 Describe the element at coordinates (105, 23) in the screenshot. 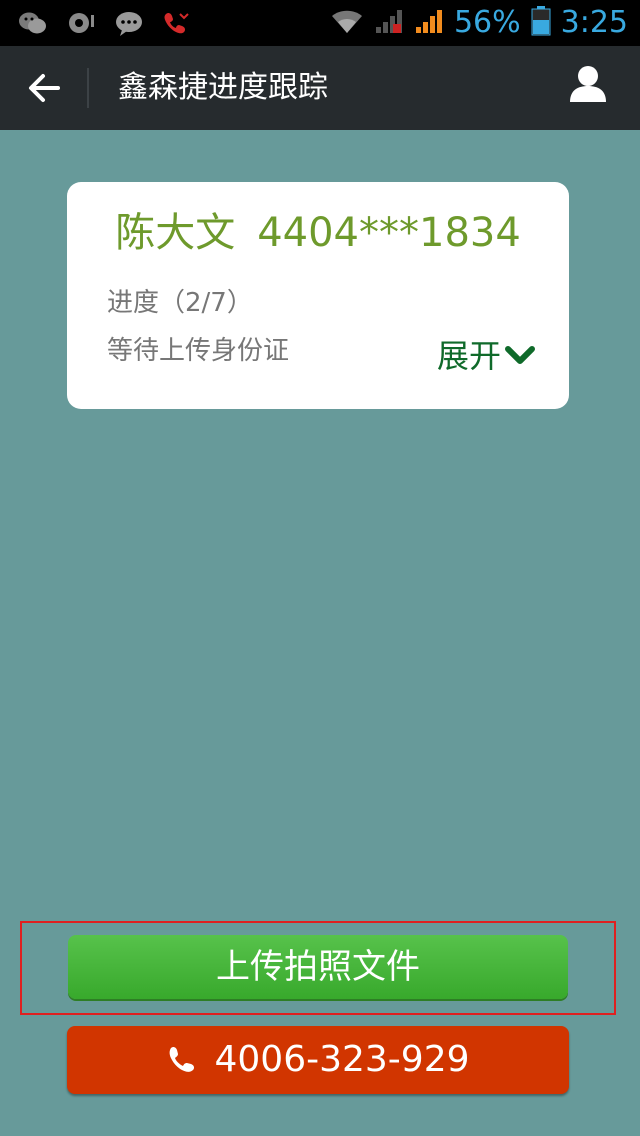

I see `notification-icons` at that location.